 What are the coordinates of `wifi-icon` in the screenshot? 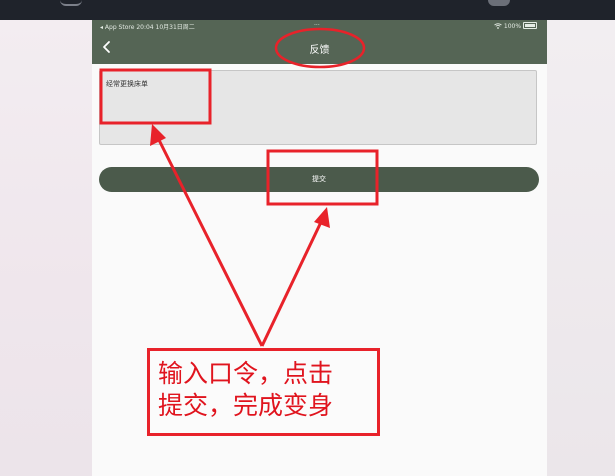 It's located at (498, 26).